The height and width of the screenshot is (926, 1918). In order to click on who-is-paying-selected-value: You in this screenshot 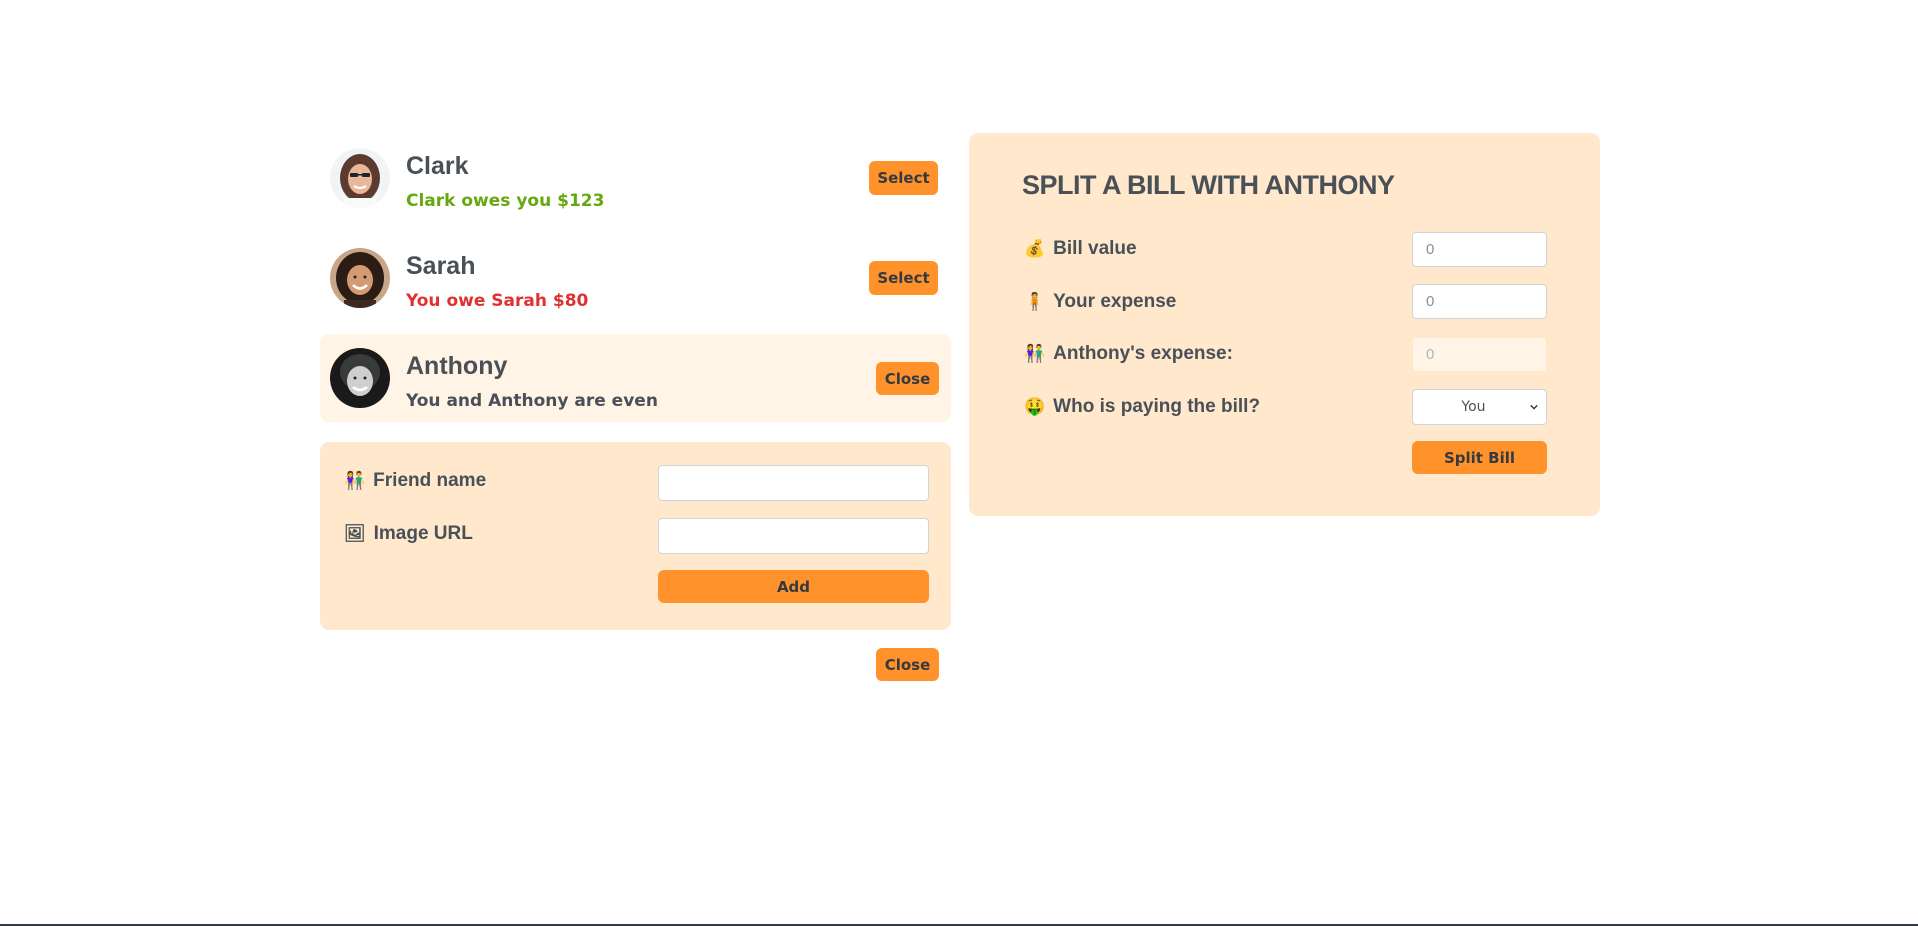, I will do `click(1473, 407)`.